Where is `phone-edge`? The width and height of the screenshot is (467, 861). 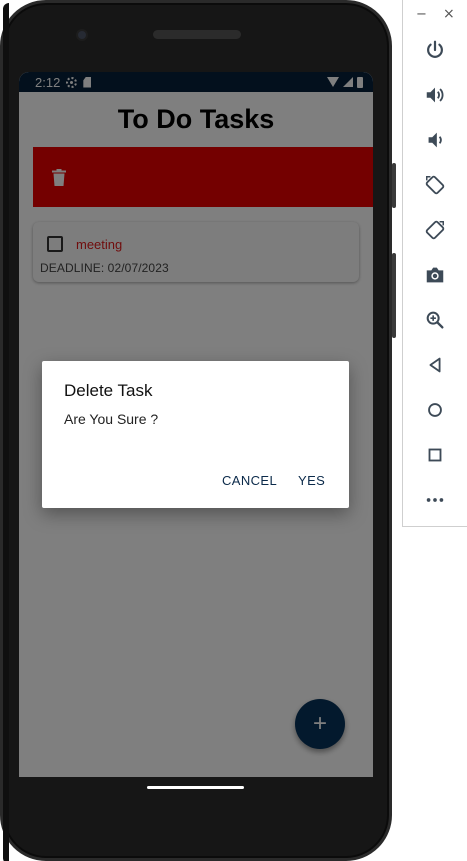 phone-edge is located at coordinates (6, 432).